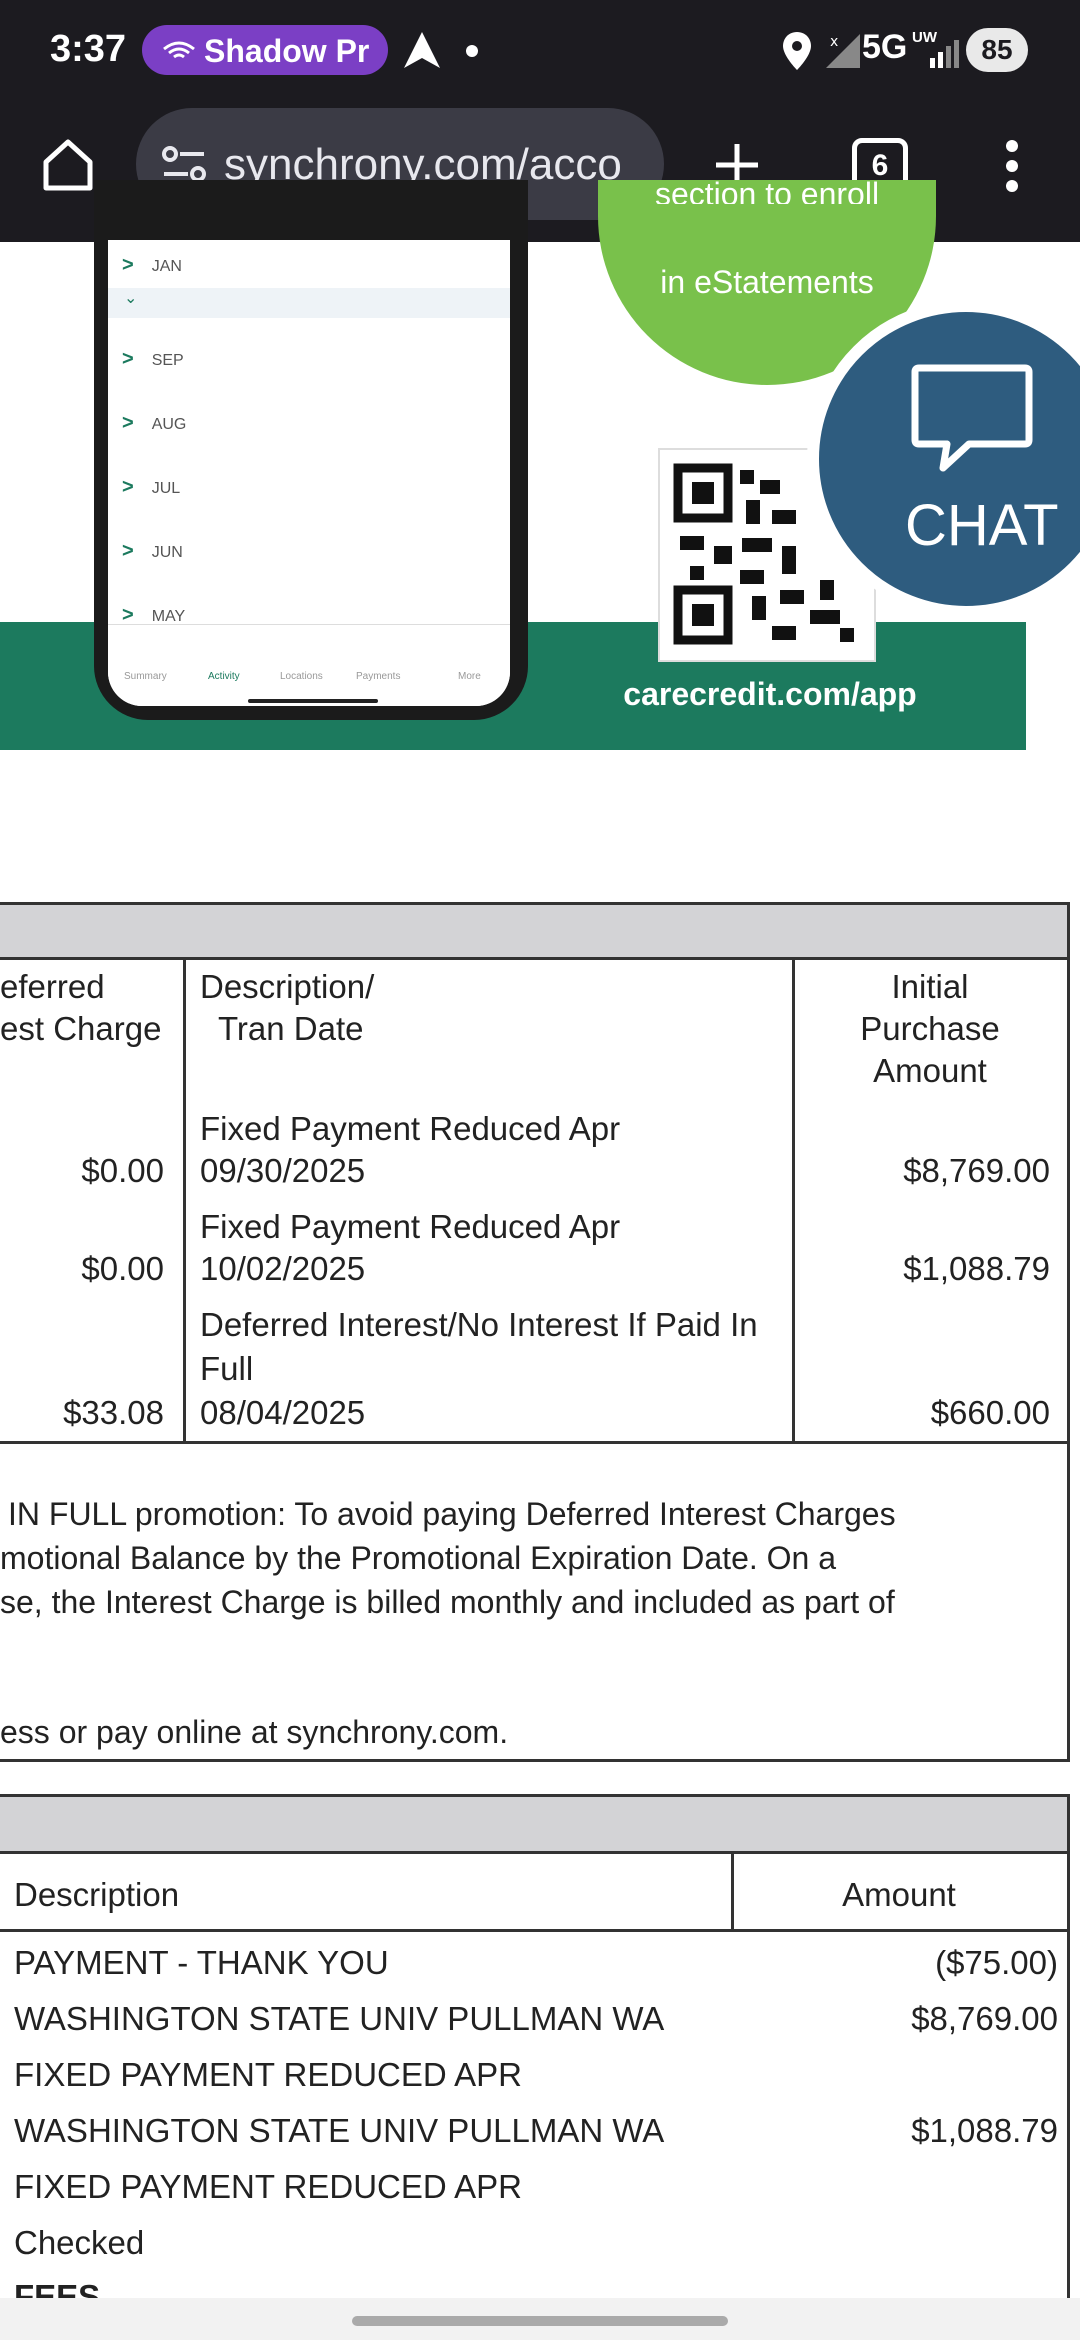 The width and height of the screenshot is (1080, 2340). Describe the element at coordinates (930, 1070) in the screenshot. I see `promo-header-amount-3: Amount` at that location.